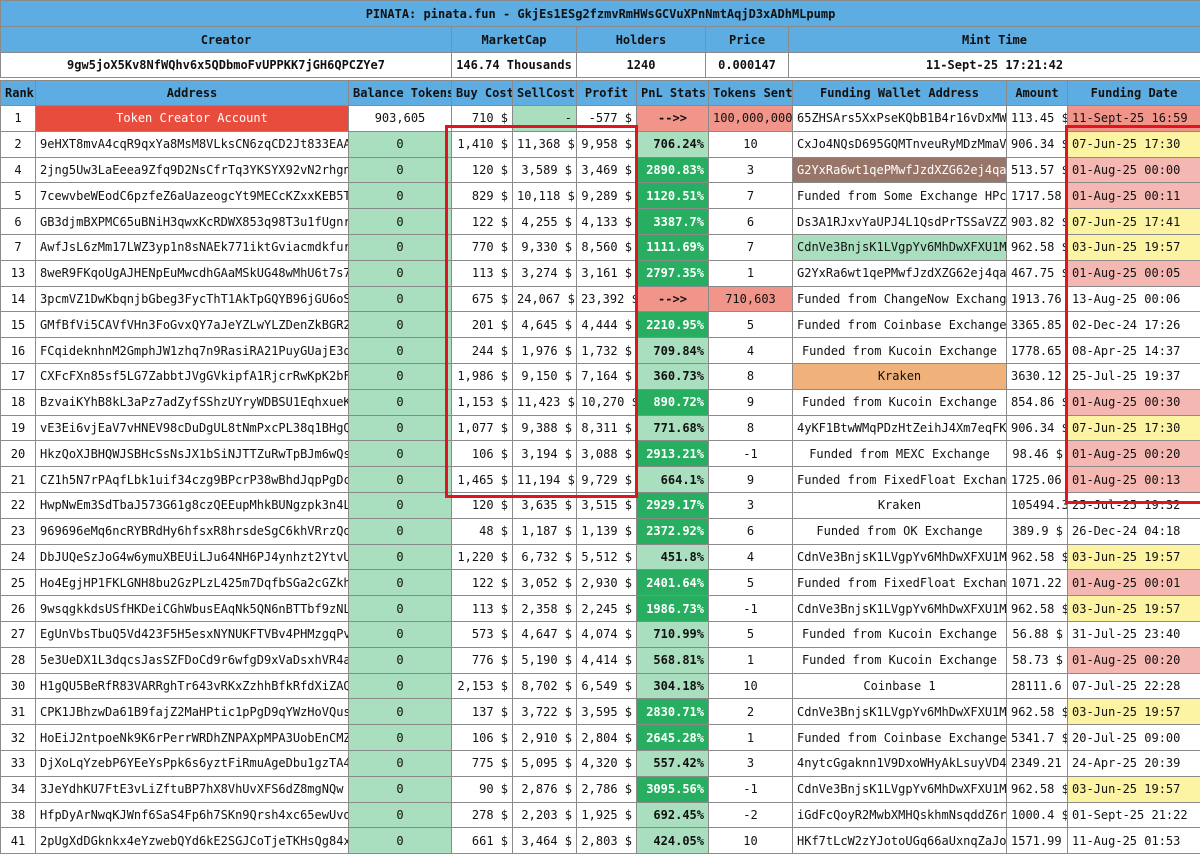  What do you see at coordinates (899, 428) in the screenshot?
I see `funding-wallet-cell: 4yKF1BtwWMqPDzHtZeihJ4Xm7eqFKy` at bounding box center [899, 428].